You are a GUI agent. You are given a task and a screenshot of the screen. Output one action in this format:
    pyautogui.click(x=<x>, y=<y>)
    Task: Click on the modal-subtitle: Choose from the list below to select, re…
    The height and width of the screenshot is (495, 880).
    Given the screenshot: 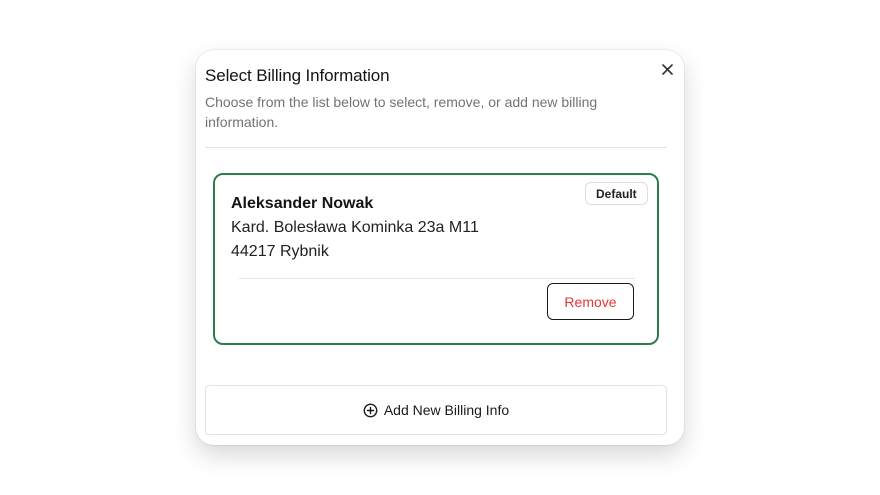 What is the action you would take?
    pyautogui.click(x=401, y=112)
    